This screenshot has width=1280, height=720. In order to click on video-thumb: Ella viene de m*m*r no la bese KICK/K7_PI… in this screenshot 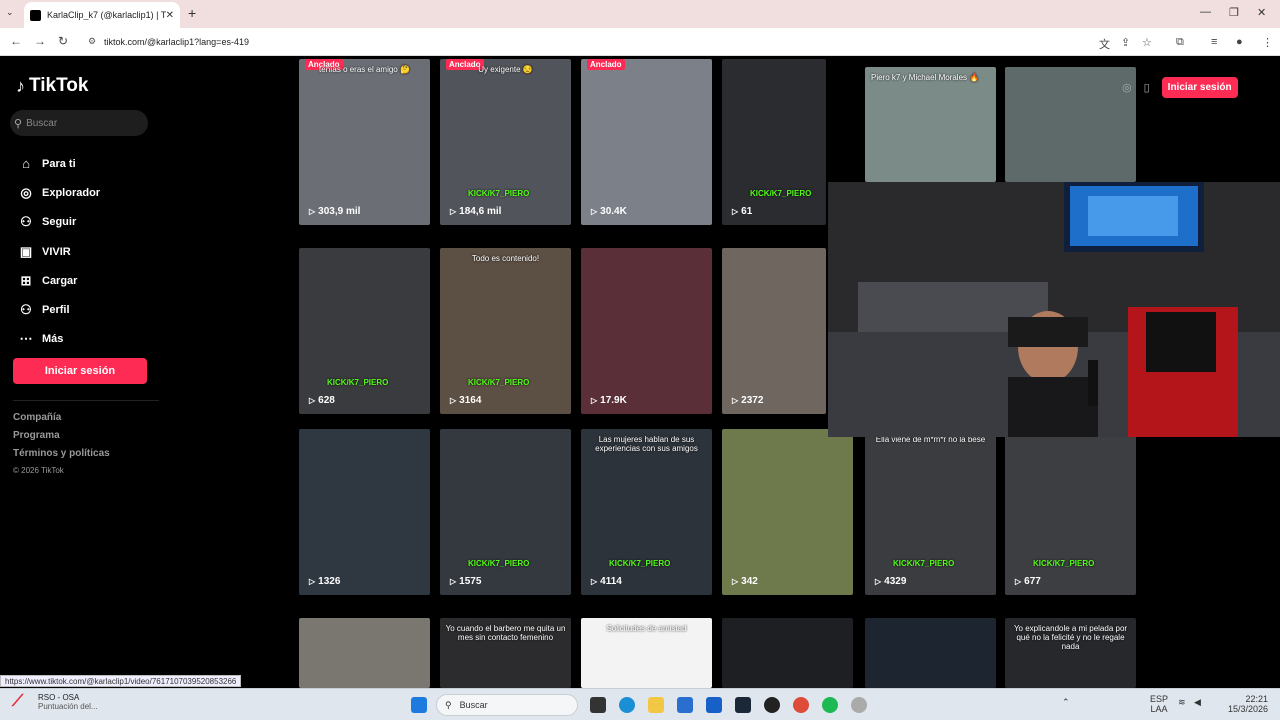, I will do `click(930, 512)`.